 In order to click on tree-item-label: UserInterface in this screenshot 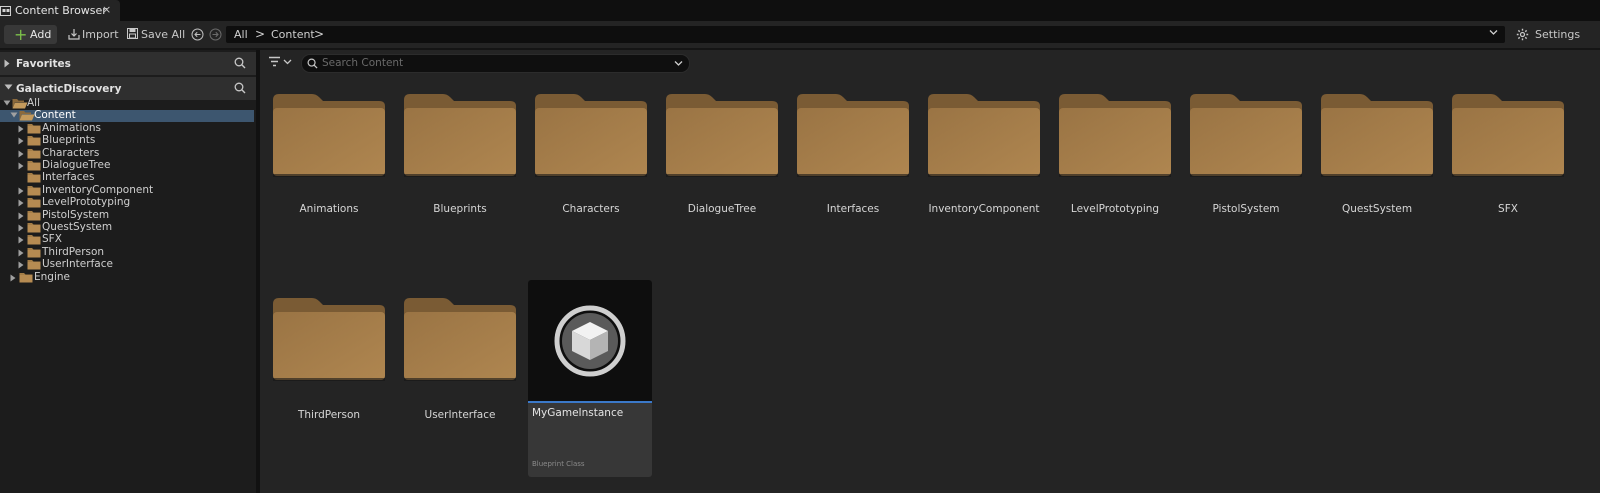, I will do `click(77, 264)`.